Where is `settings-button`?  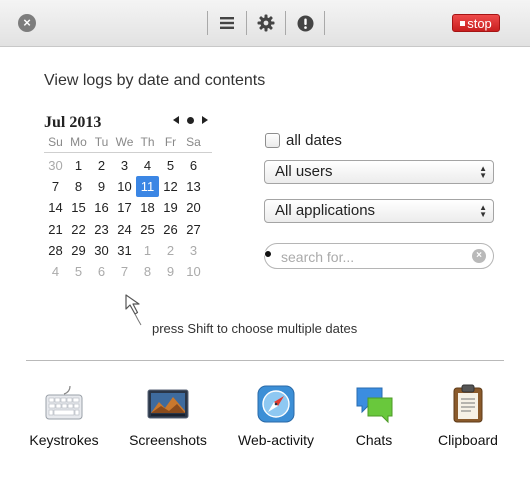 settings-button is located at coordinates (266, 23).